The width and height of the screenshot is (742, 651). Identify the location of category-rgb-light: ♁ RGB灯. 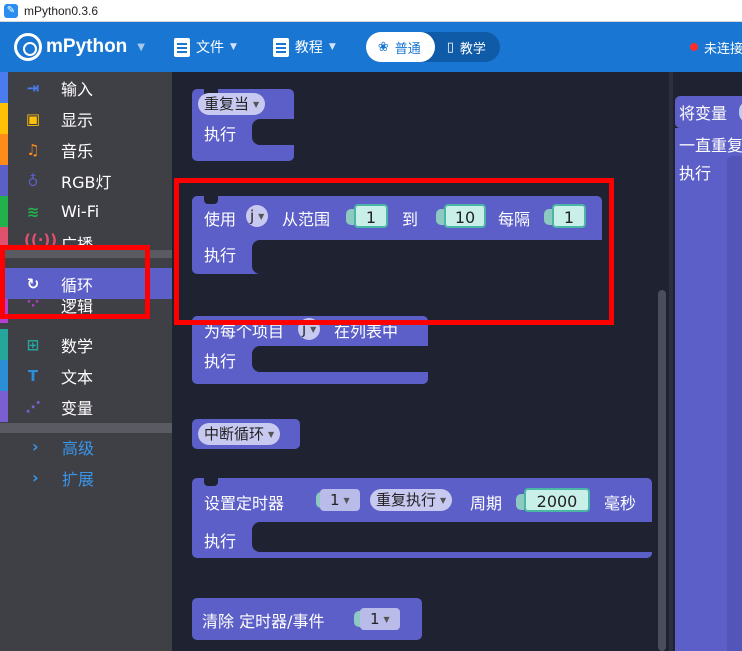
(86, 180).